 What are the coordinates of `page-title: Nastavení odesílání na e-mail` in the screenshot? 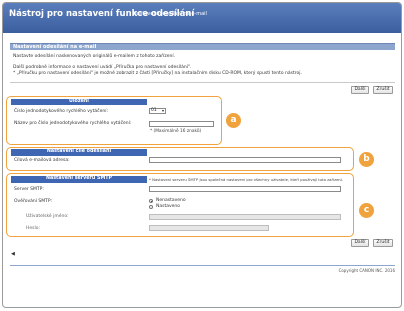 It's located at (55, 47).